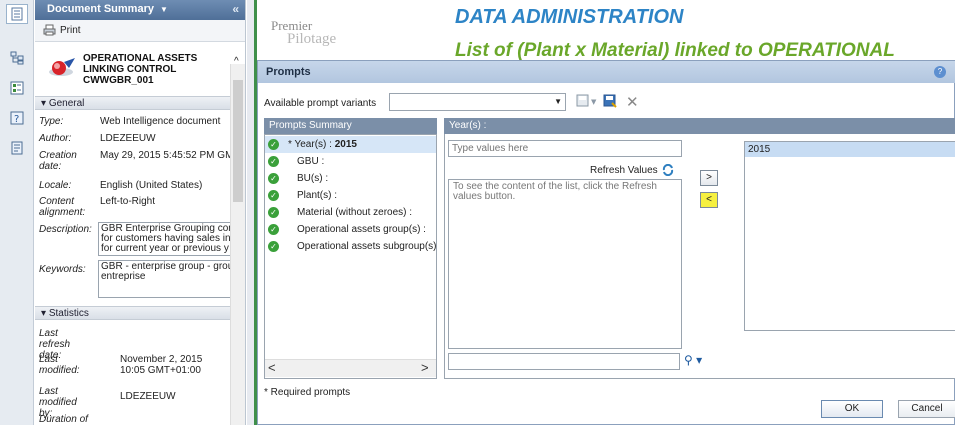 This screenshot has width=955, height=425. I want to click on last-modified-value: November 2, 2015 10:05 GMT+01:00, so click(161, 365).